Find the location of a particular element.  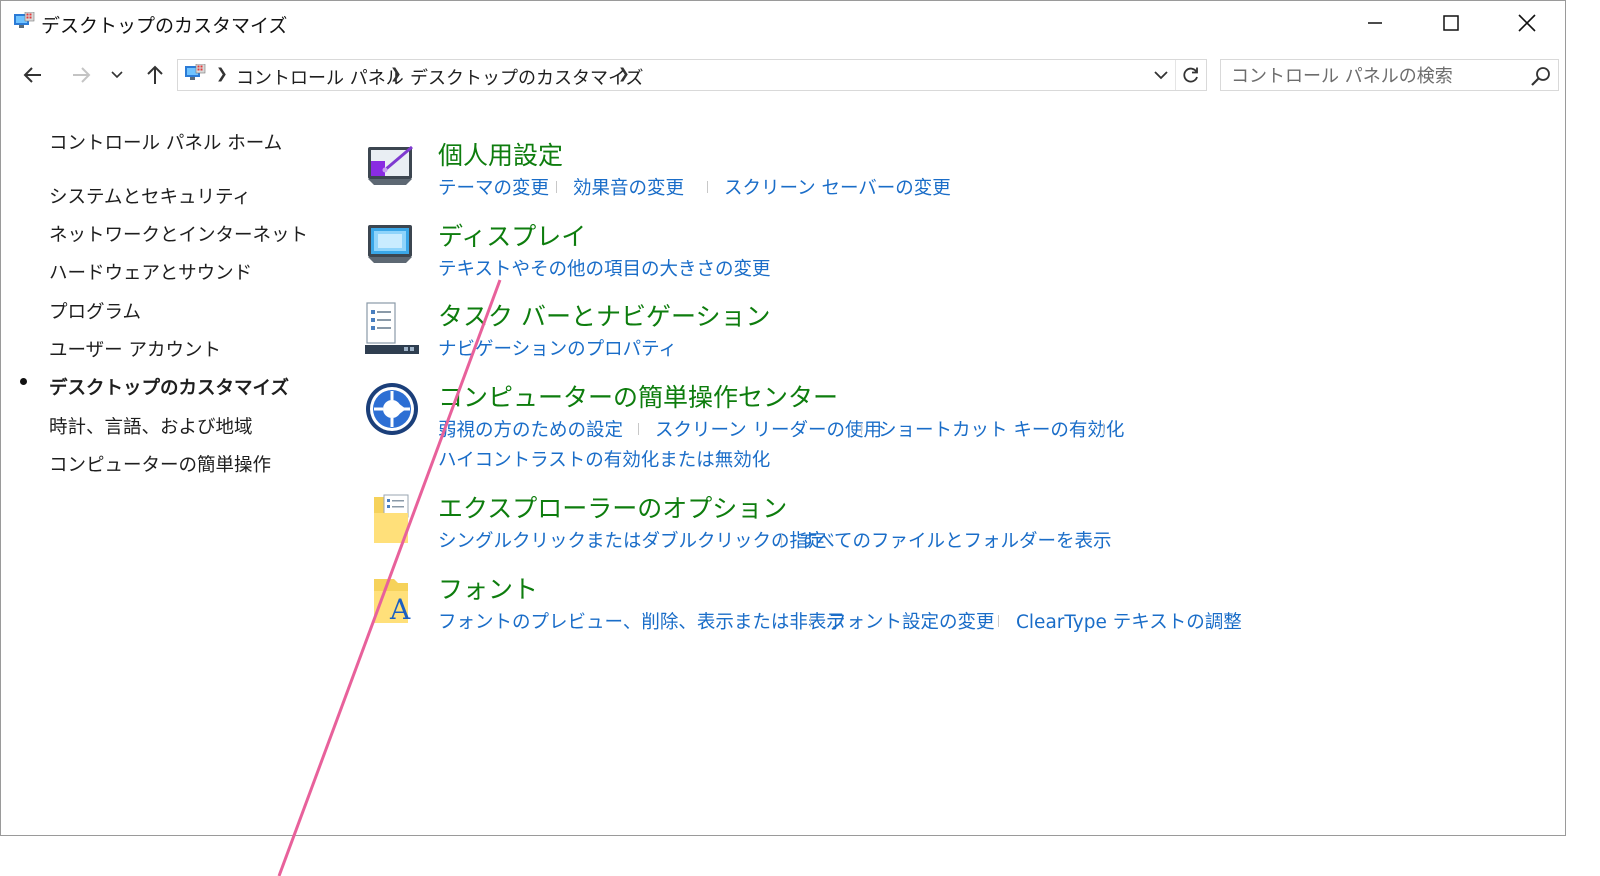

close-icon is located at coordinates (1527, 23).